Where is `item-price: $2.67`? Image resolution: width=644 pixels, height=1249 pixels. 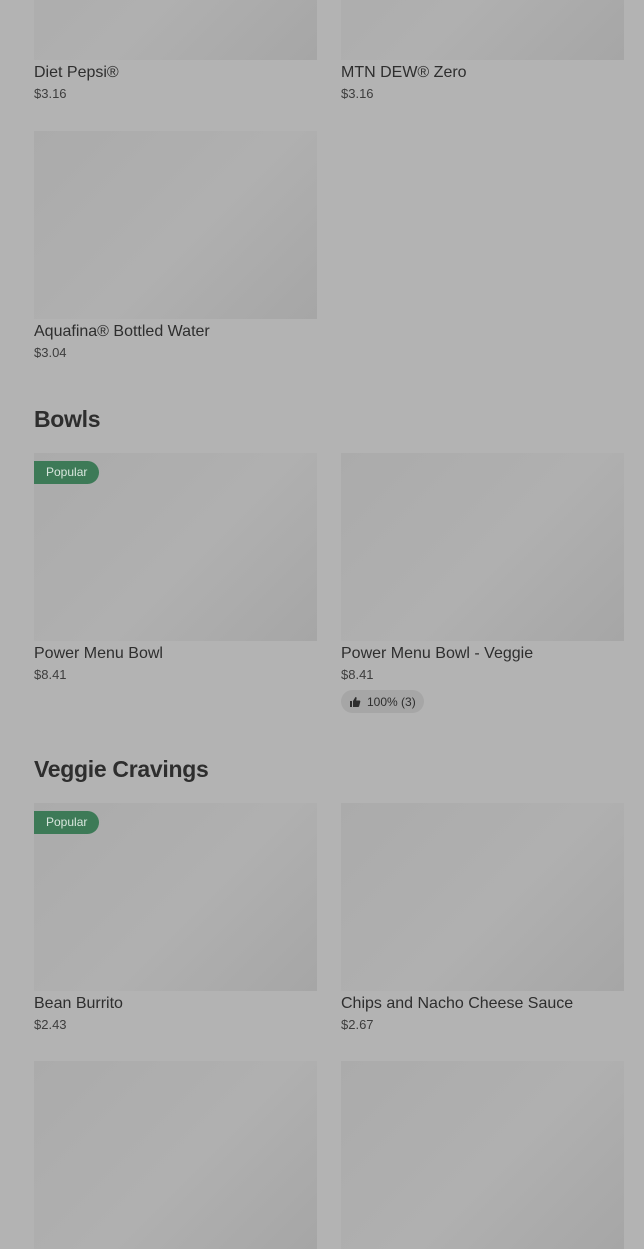
item-price: $2.67 is located at coordinates (357, 1024).